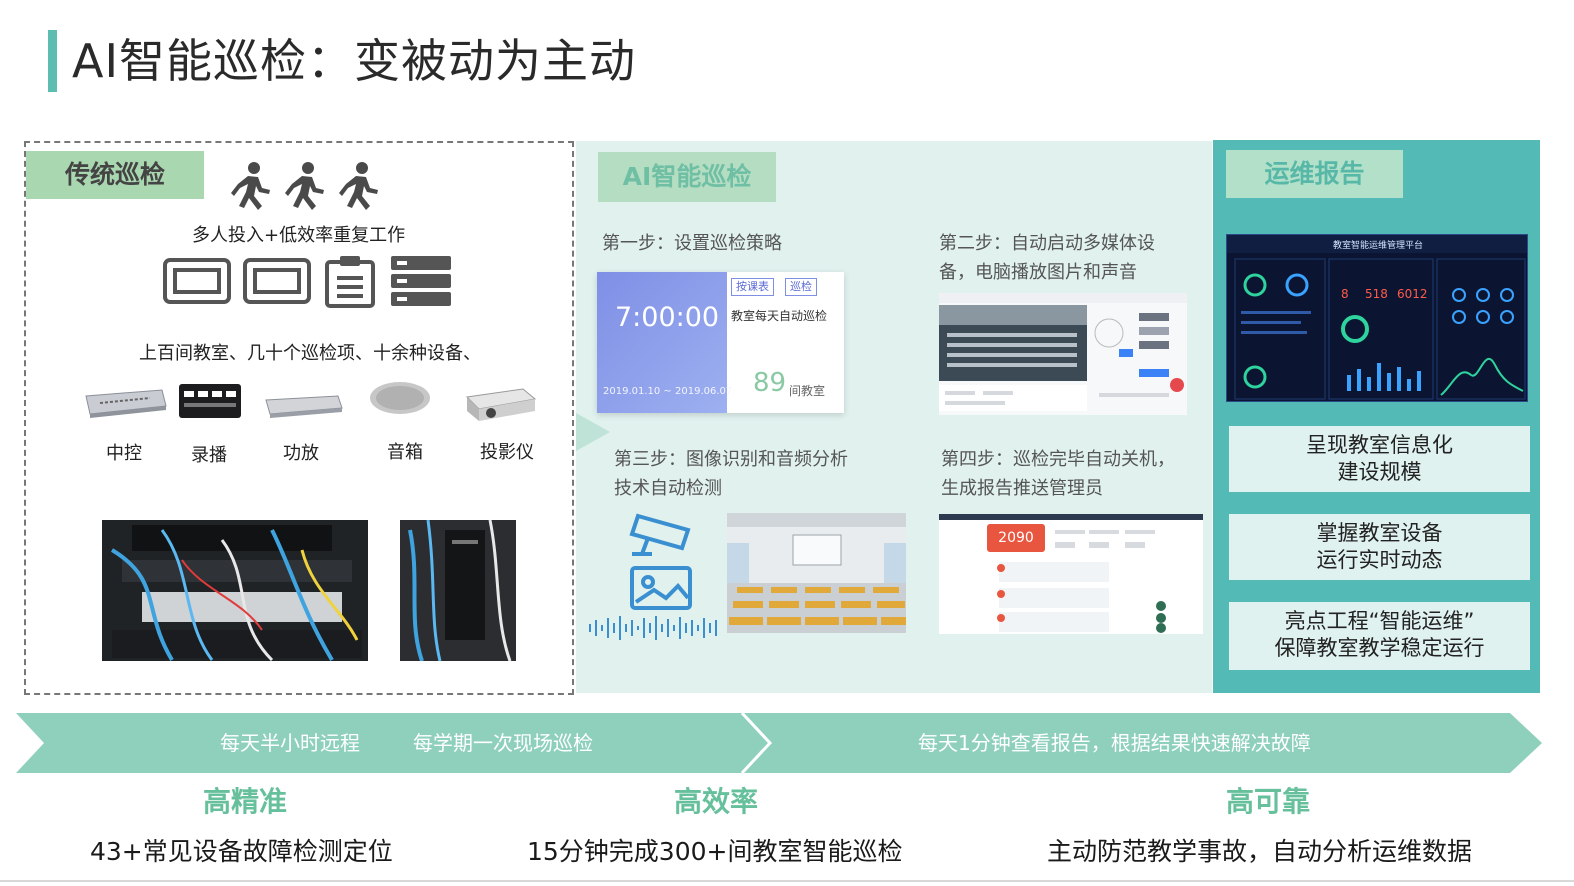 This screenshot has width=1574, height=886. Describe the element at coordinates (801, 287) in the screenshot. I see `schedule-chip-inspection: 巡检` at that location.